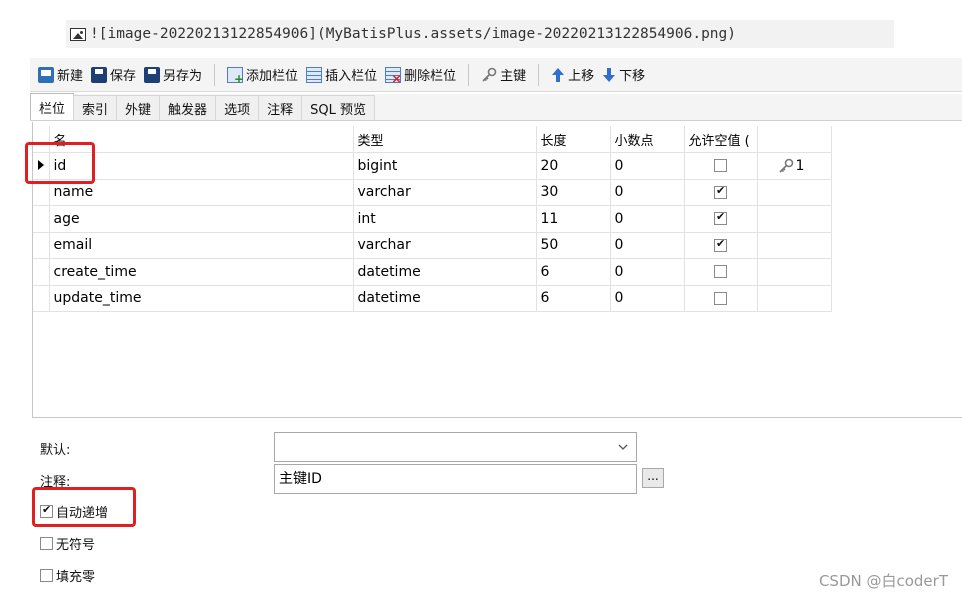  I want to click on table-row: email varchar 50 0, so click(432, 245).